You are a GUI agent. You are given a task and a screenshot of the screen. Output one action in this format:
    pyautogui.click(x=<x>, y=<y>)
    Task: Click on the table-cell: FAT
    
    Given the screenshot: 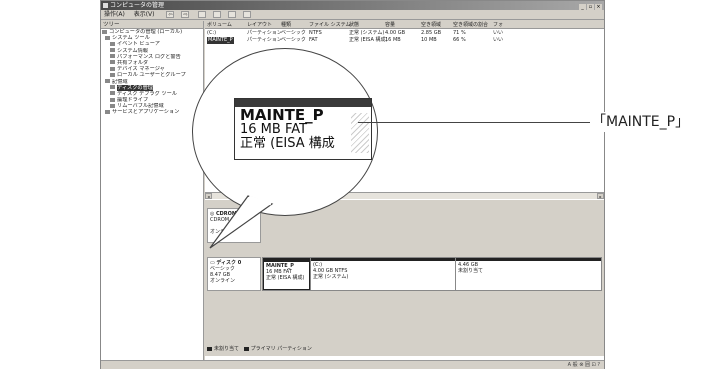 What is the action you would take?
    pyautogui.click(x=313, y=40)
    